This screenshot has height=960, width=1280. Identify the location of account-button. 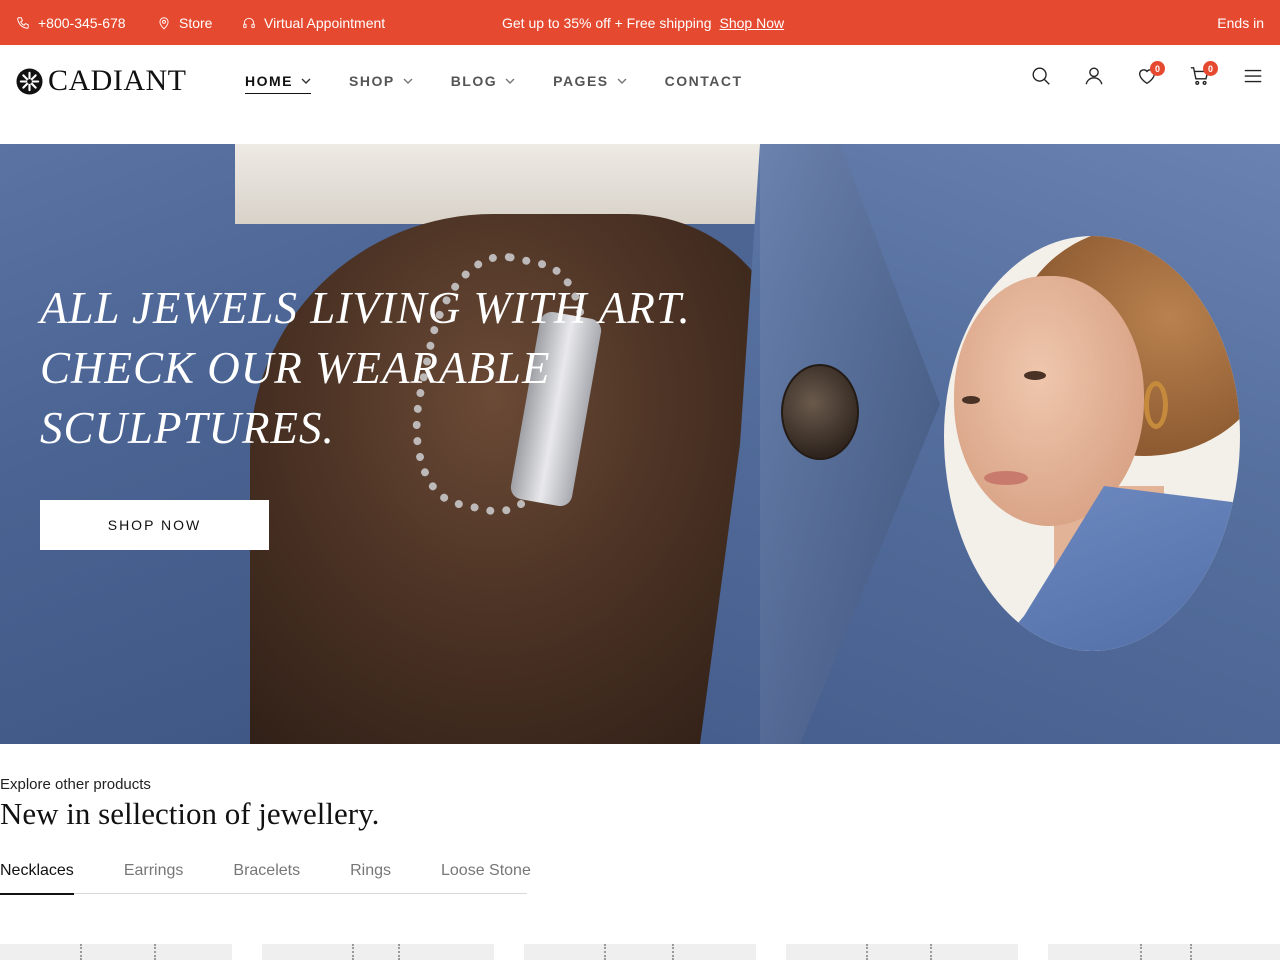
(1095, 77).